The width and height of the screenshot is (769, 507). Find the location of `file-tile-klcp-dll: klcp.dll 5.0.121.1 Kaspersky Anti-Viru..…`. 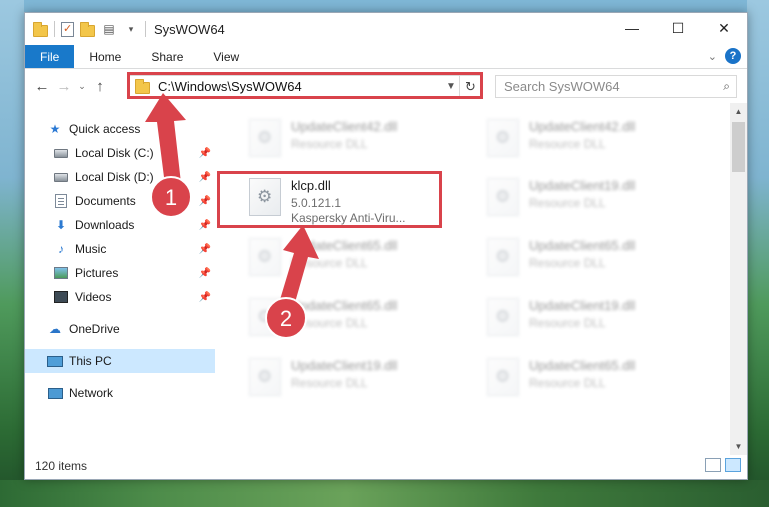

file-tile-klcp-dll: klcp.dll 5.0.121.1 Kaspersky Anti-Viru..… is located at coordinates (353, 198).